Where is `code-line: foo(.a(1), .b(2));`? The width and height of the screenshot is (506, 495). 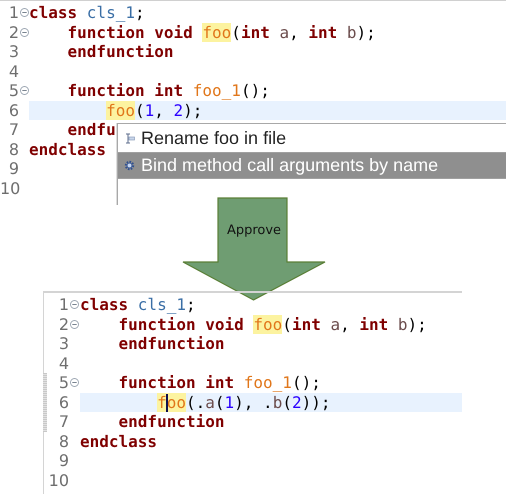
code-line: foo(.a(1), .b(2)); is located at coordinates (243, 402).